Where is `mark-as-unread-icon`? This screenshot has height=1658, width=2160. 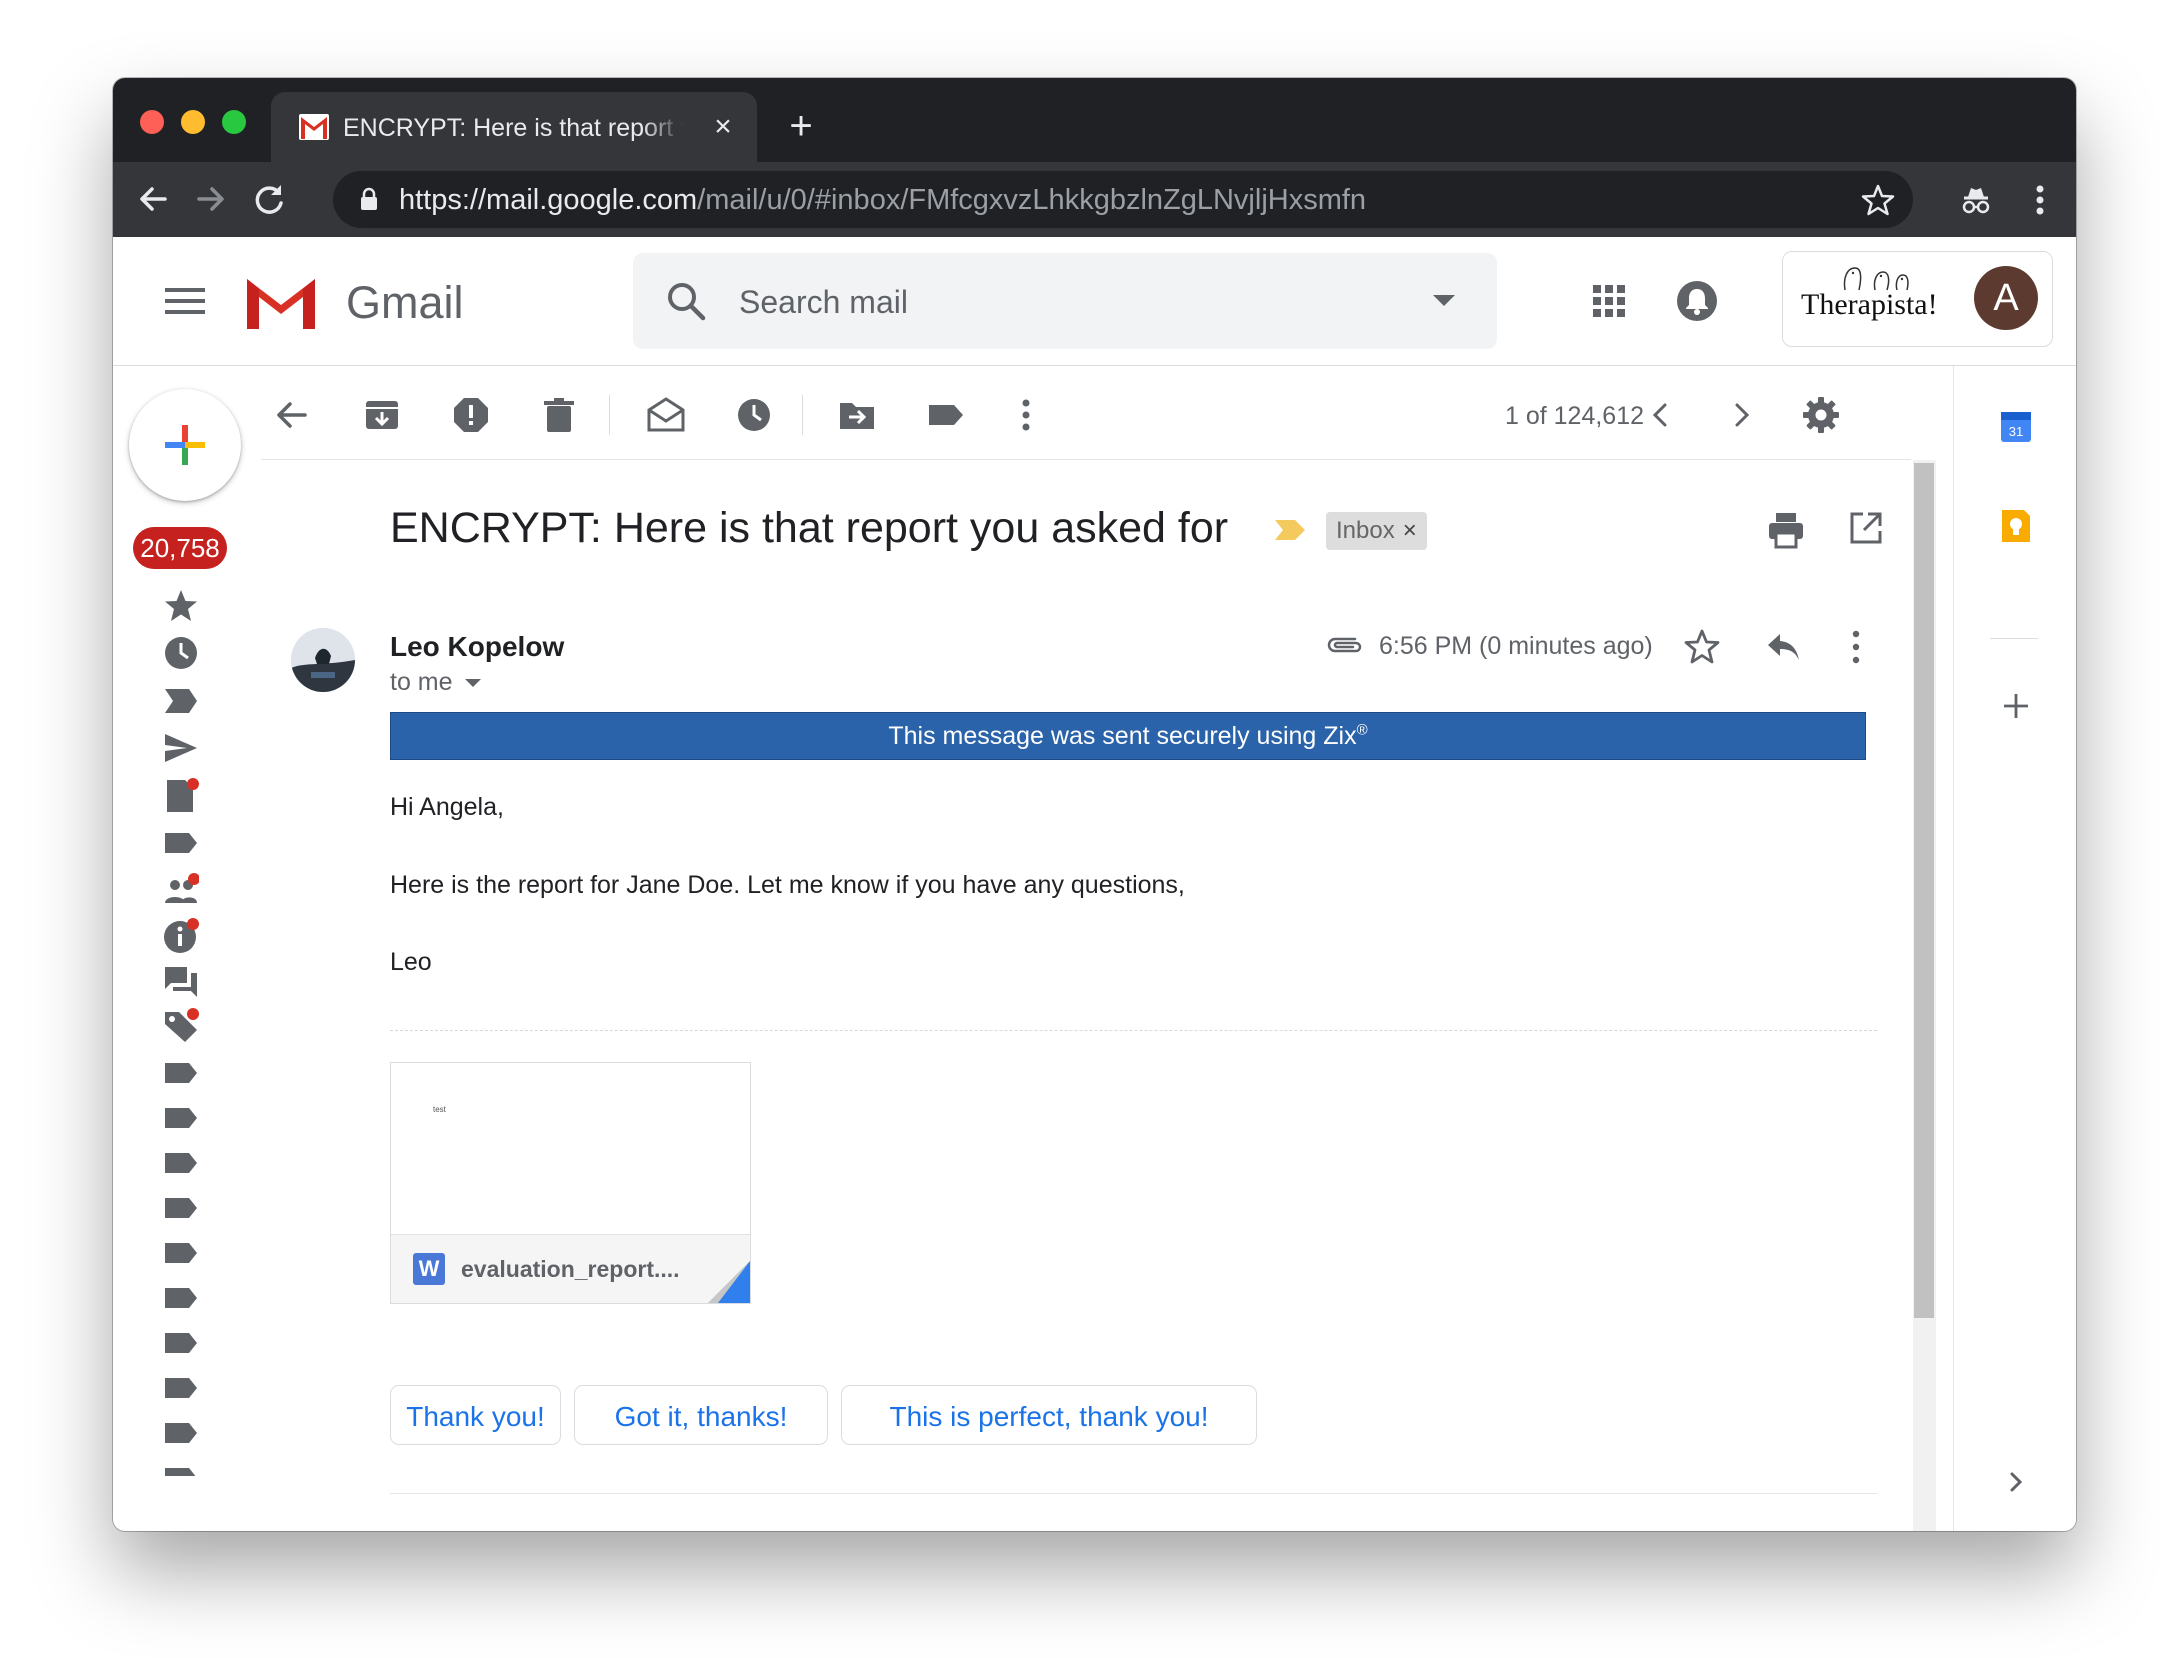 mark-as-unread-icon is located at coordinates (666, 415).